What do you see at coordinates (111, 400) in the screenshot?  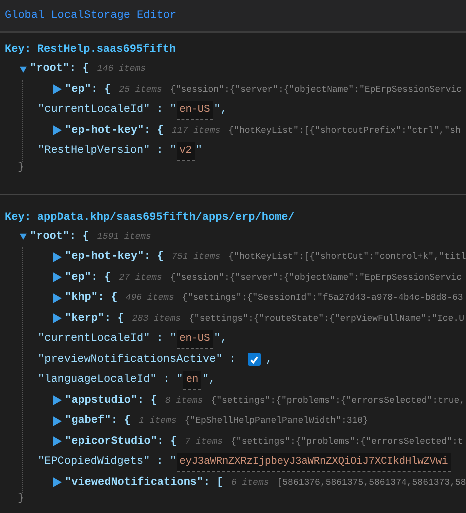 I see `property-key: "appstudio": {` at bounding box center [111, 400].